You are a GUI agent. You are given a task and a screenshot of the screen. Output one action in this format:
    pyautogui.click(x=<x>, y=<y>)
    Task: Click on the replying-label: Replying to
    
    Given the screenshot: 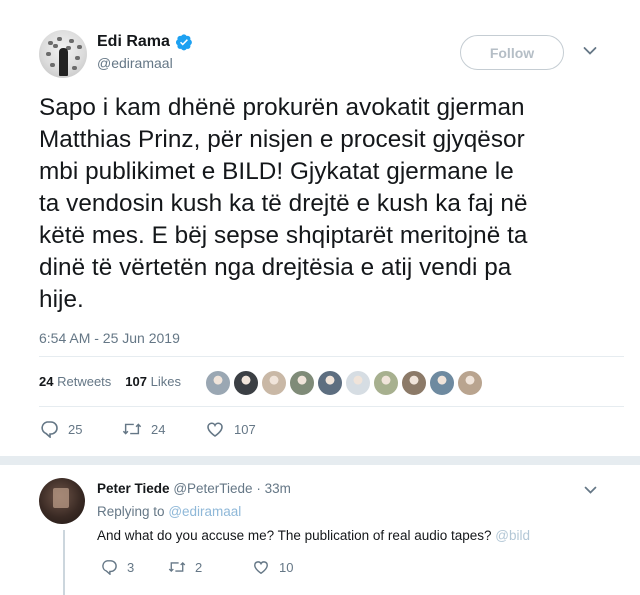 What is the action you would take?
    pyautogui.click(x=131, y=511)
    